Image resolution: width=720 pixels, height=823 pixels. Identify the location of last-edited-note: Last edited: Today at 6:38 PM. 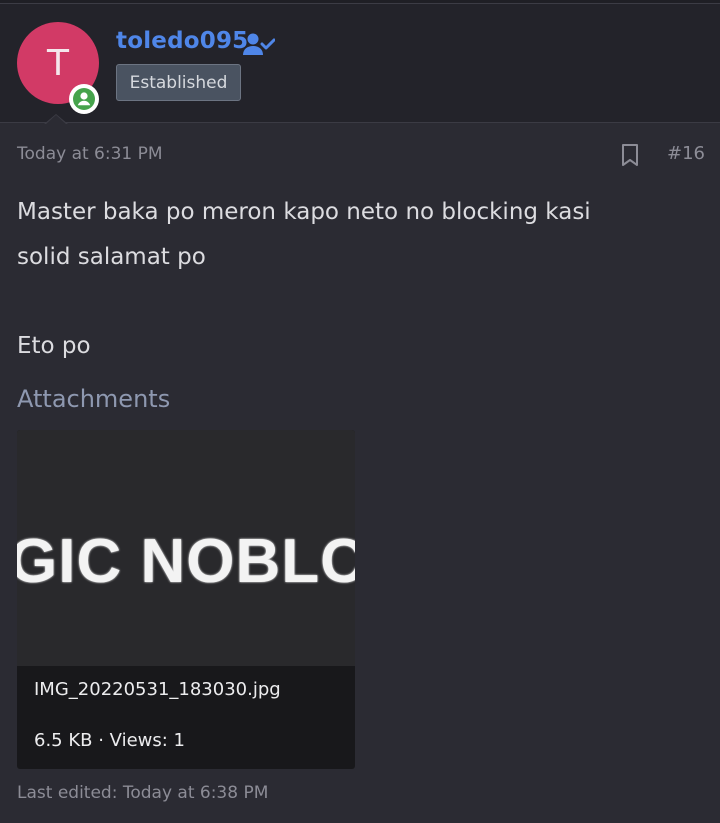
(143, 793).